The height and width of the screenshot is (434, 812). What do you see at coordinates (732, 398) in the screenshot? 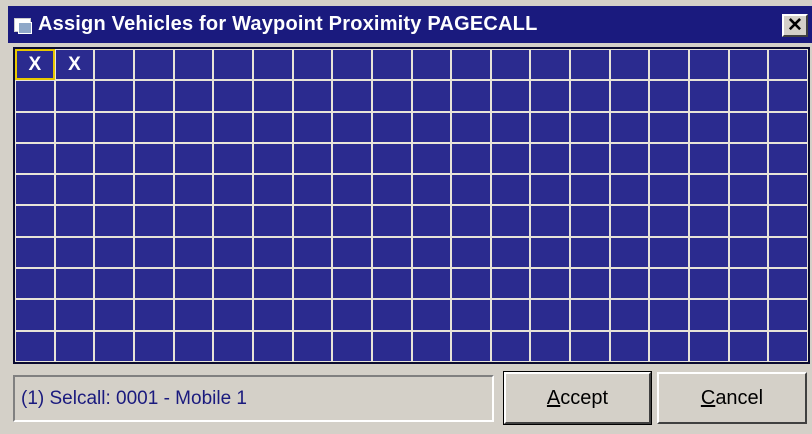
I see `cancel-button: Cancel` at bounding box center [732, 398].